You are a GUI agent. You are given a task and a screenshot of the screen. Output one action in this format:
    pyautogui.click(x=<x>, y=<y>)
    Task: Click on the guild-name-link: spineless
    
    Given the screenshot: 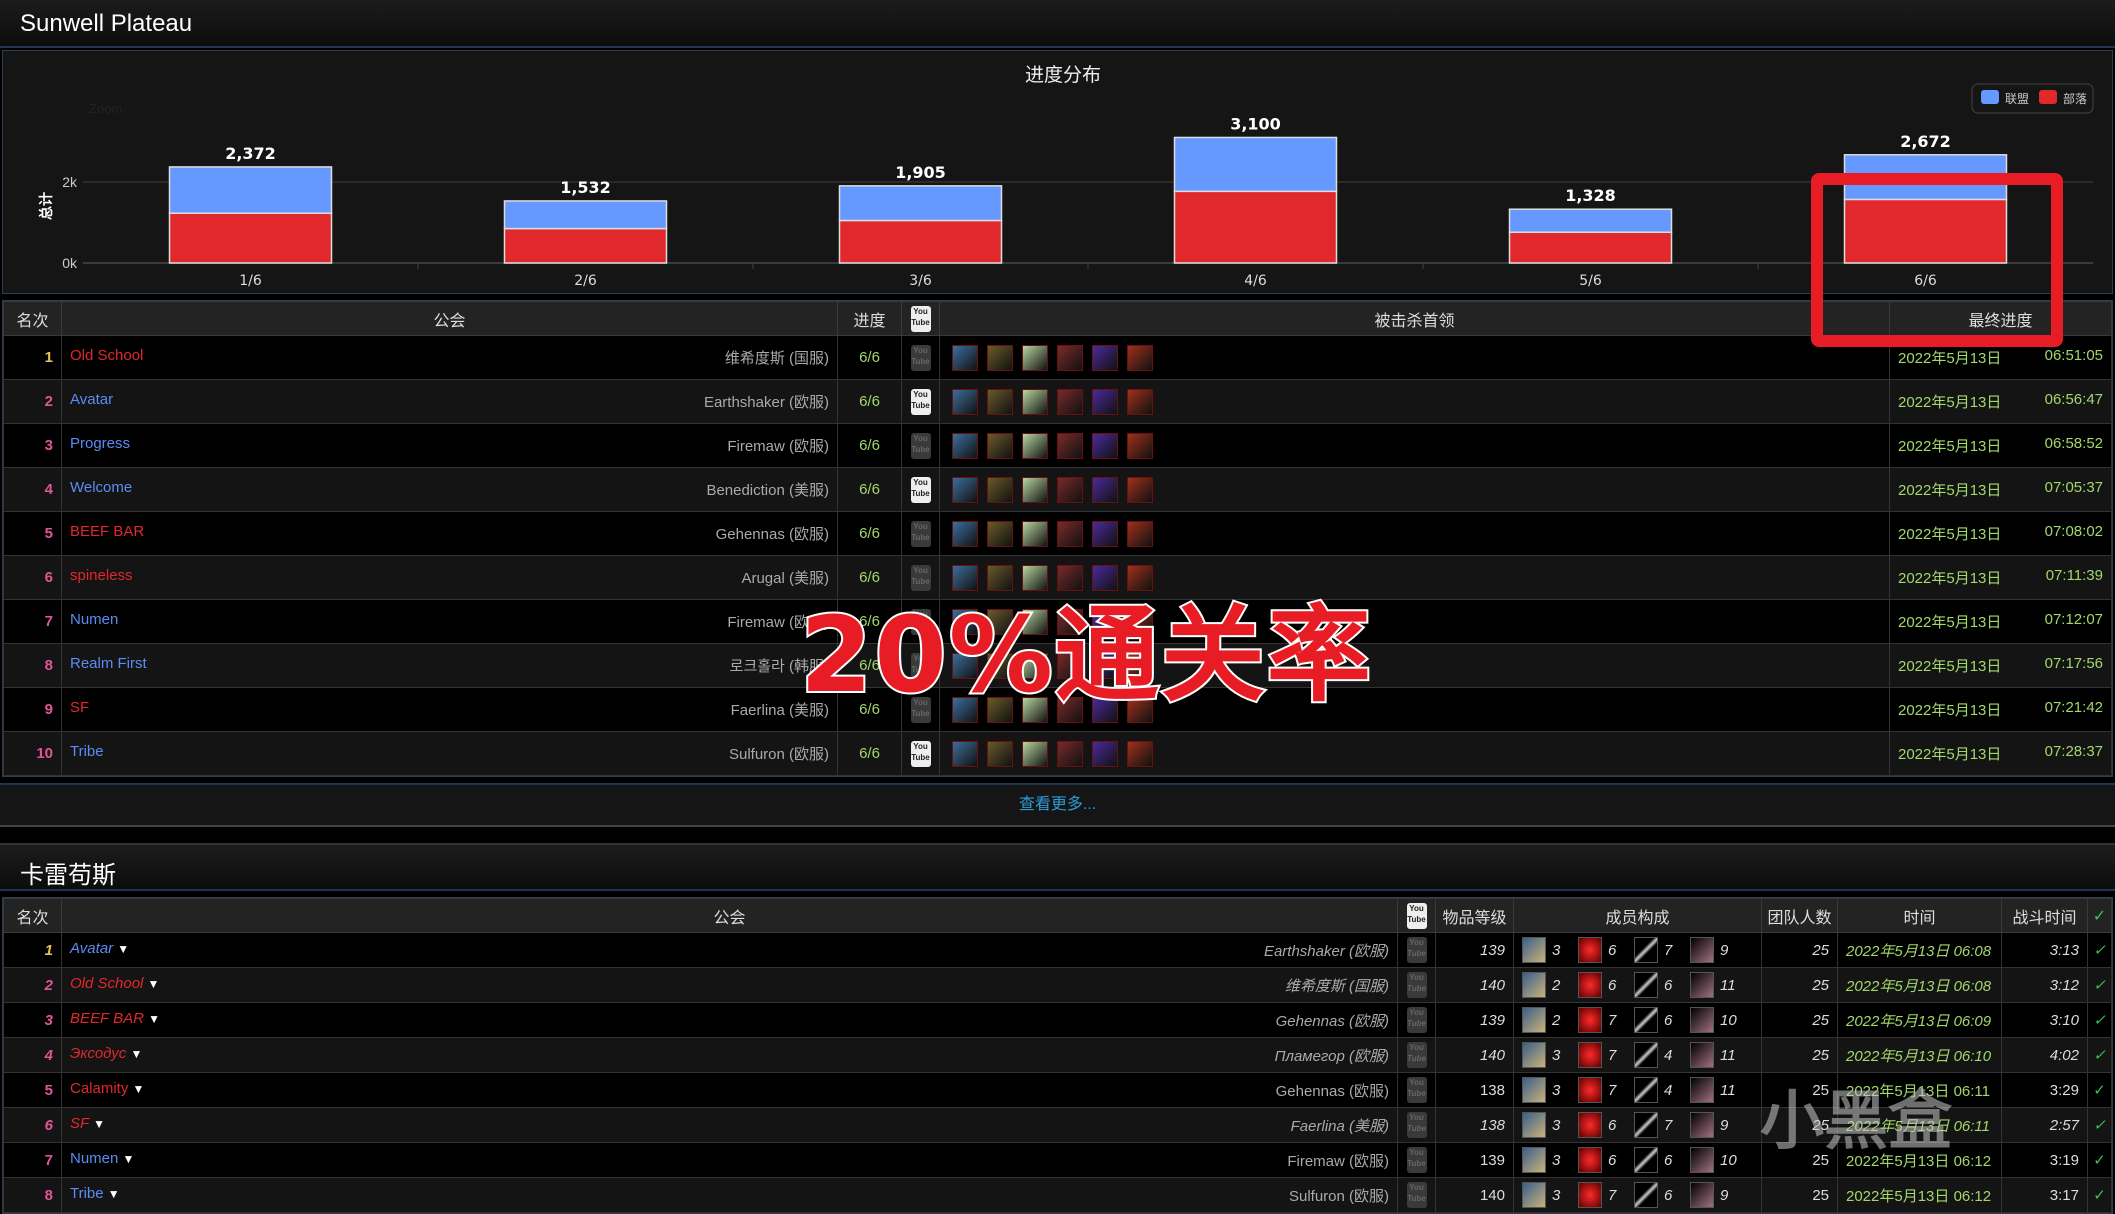 What is the action you would take?
    pyautogui.click(x=101, y=575)
    